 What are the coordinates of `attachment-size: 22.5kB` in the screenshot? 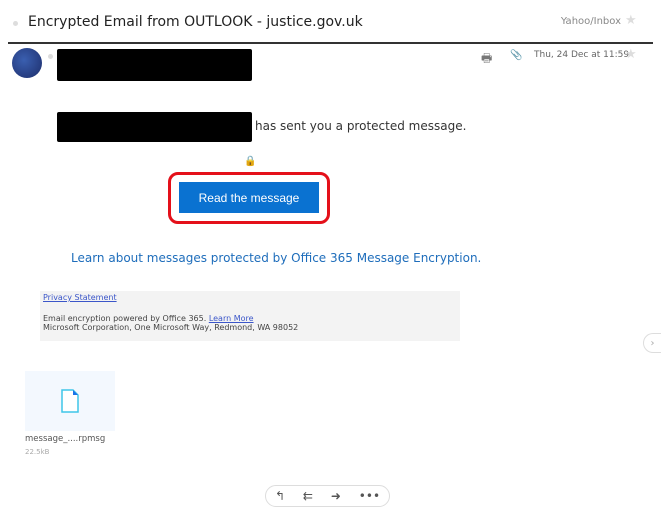 It's located at (37, 452).